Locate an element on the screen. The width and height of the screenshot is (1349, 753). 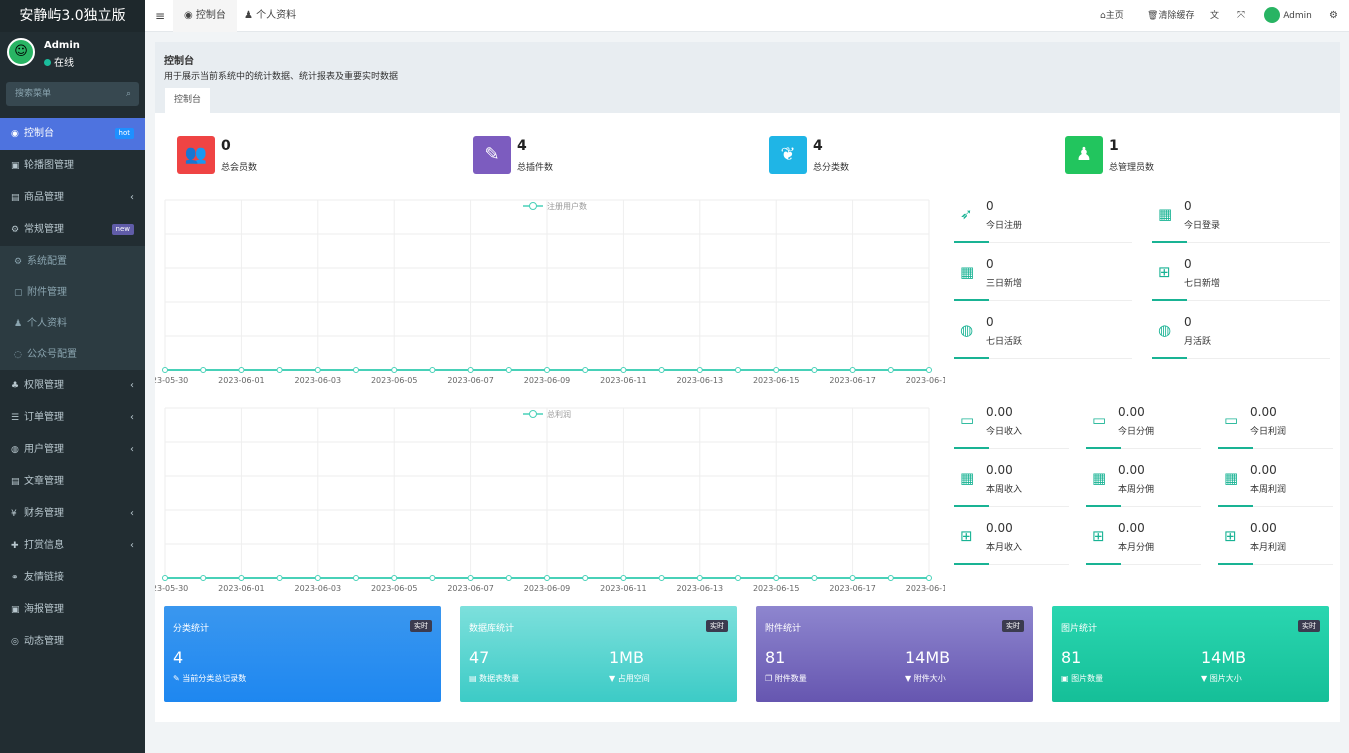
legend-label: 注册用户数 is located at coordinates (567, 206).